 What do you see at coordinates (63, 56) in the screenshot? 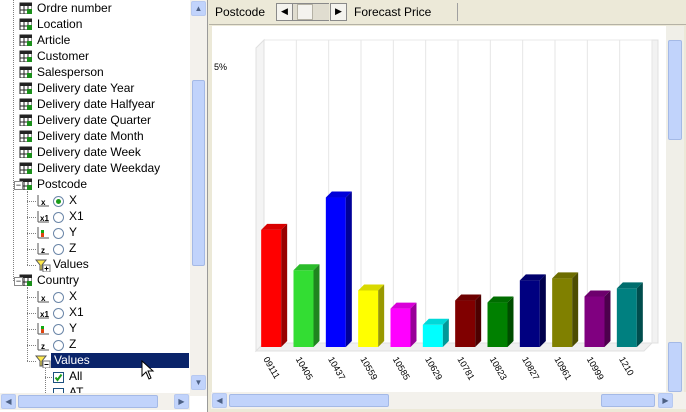
I see `tree-item: Customer` at bounding box center [63, 56].